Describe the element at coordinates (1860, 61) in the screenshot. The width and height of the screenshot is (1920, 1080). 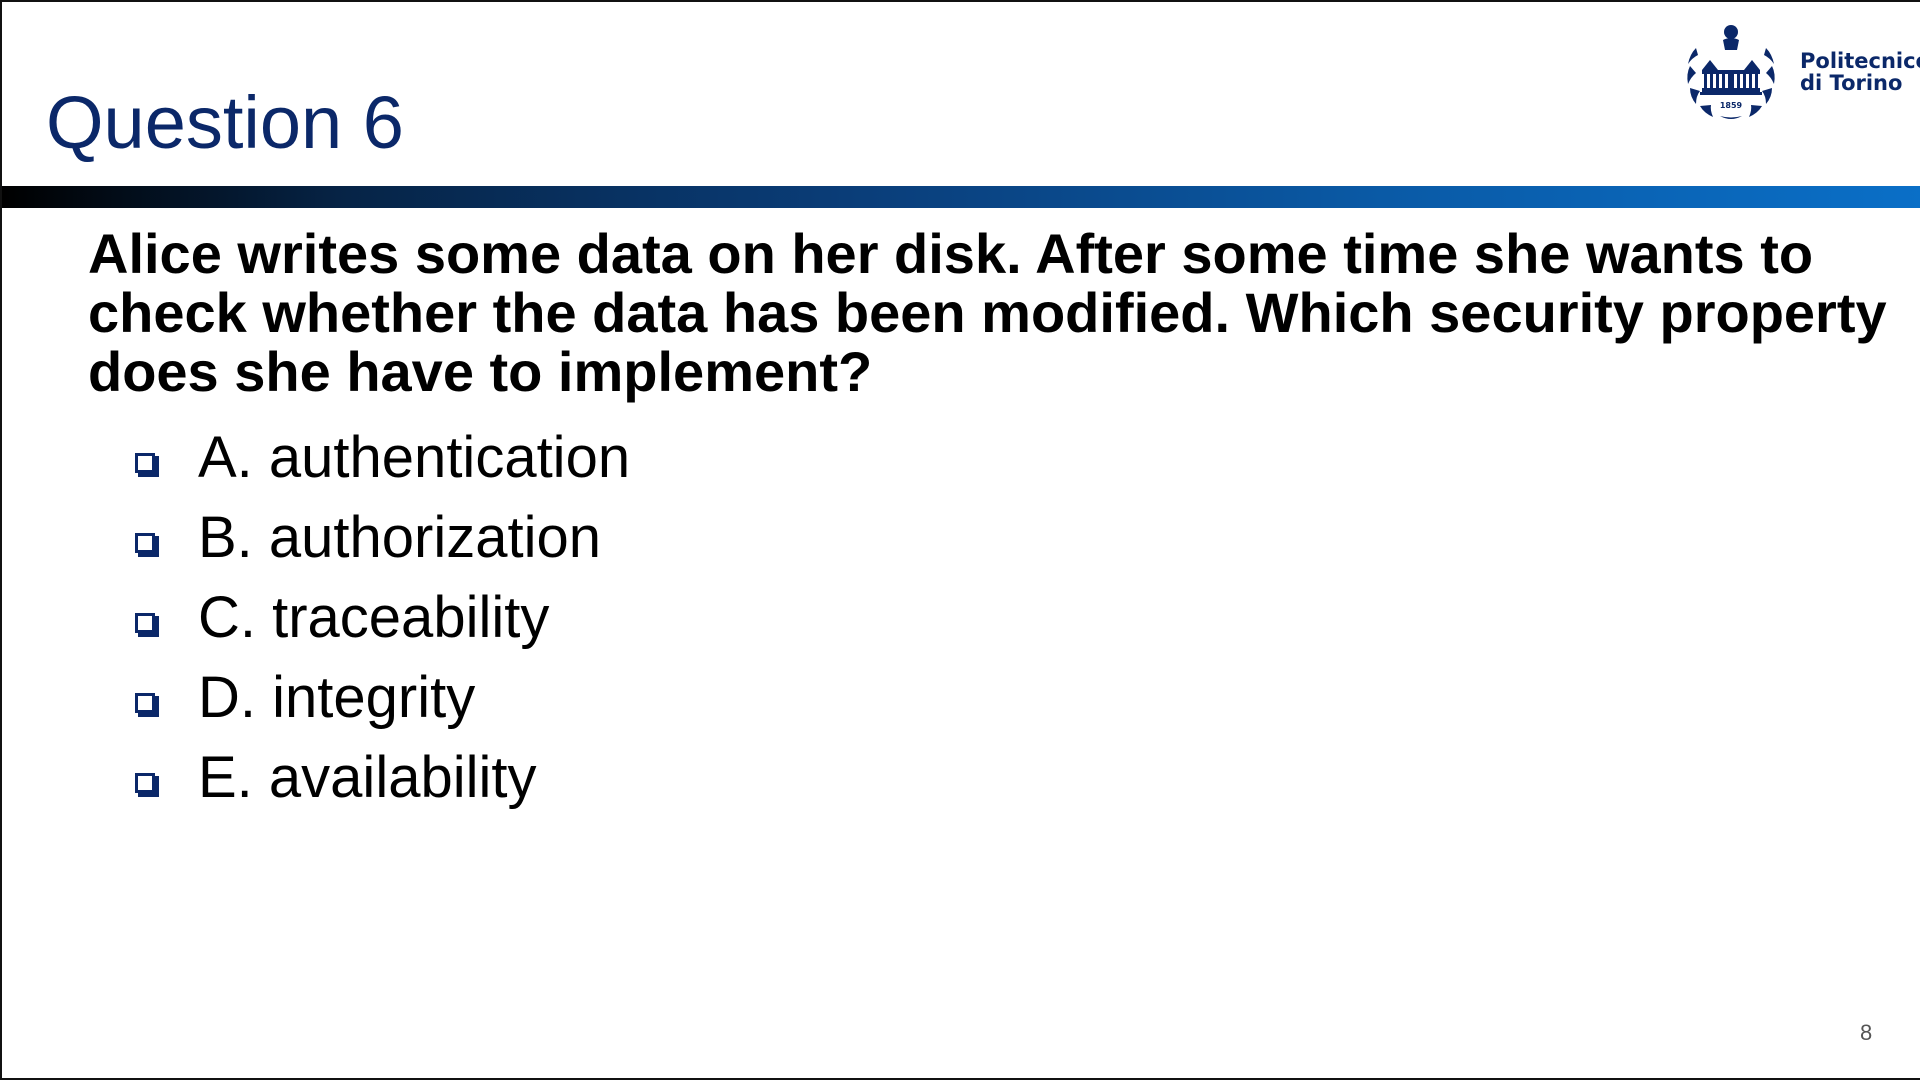
I see `logo-line-1: Politecnico` at that location.